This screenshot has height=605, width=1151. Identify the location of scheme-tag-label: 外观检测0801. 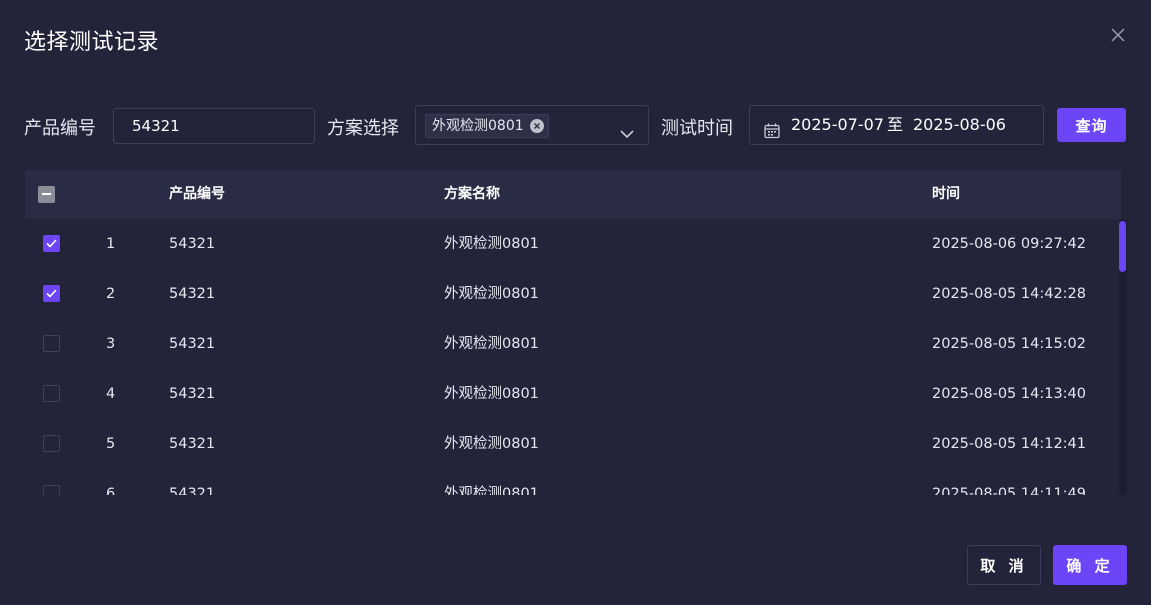
(478, 126).